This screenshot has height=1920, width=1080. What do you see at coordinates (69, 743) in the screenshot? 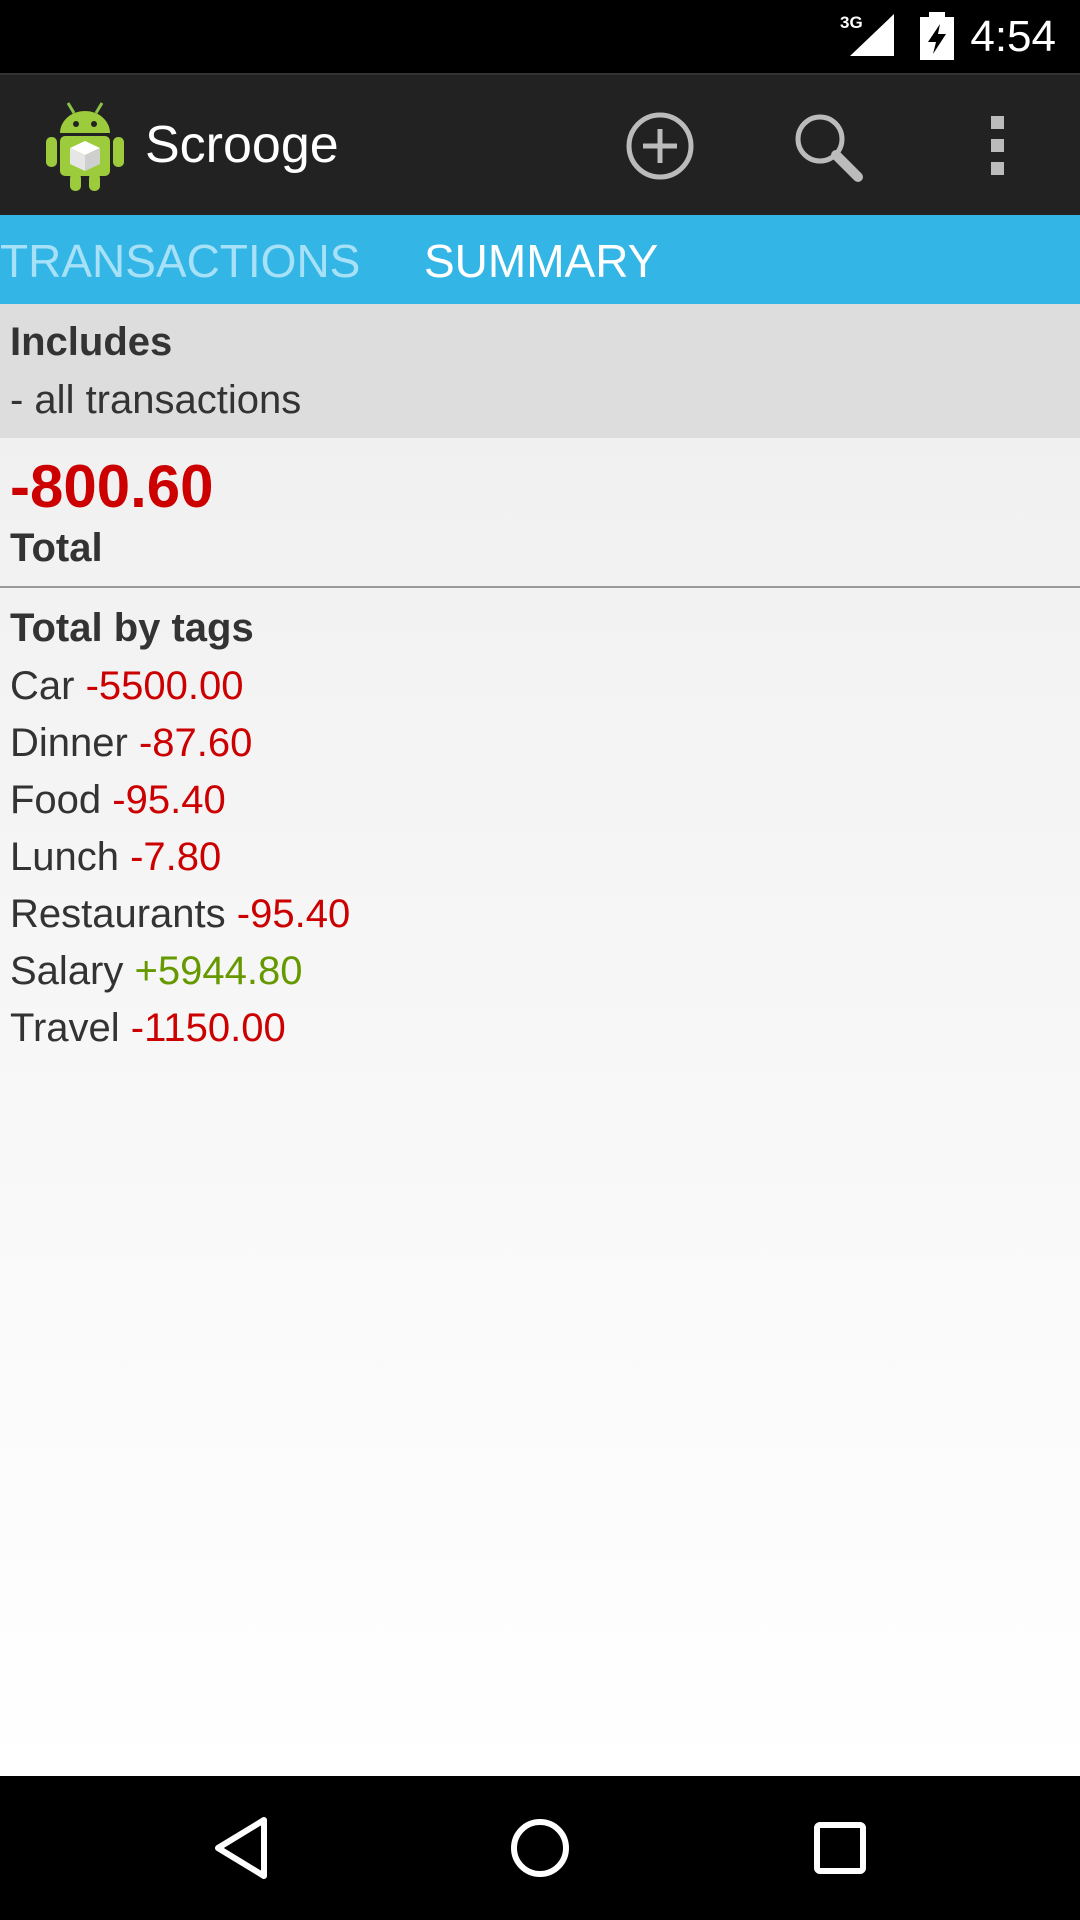
I see `tag-name: Dinner` at bounding box center [69, 743].